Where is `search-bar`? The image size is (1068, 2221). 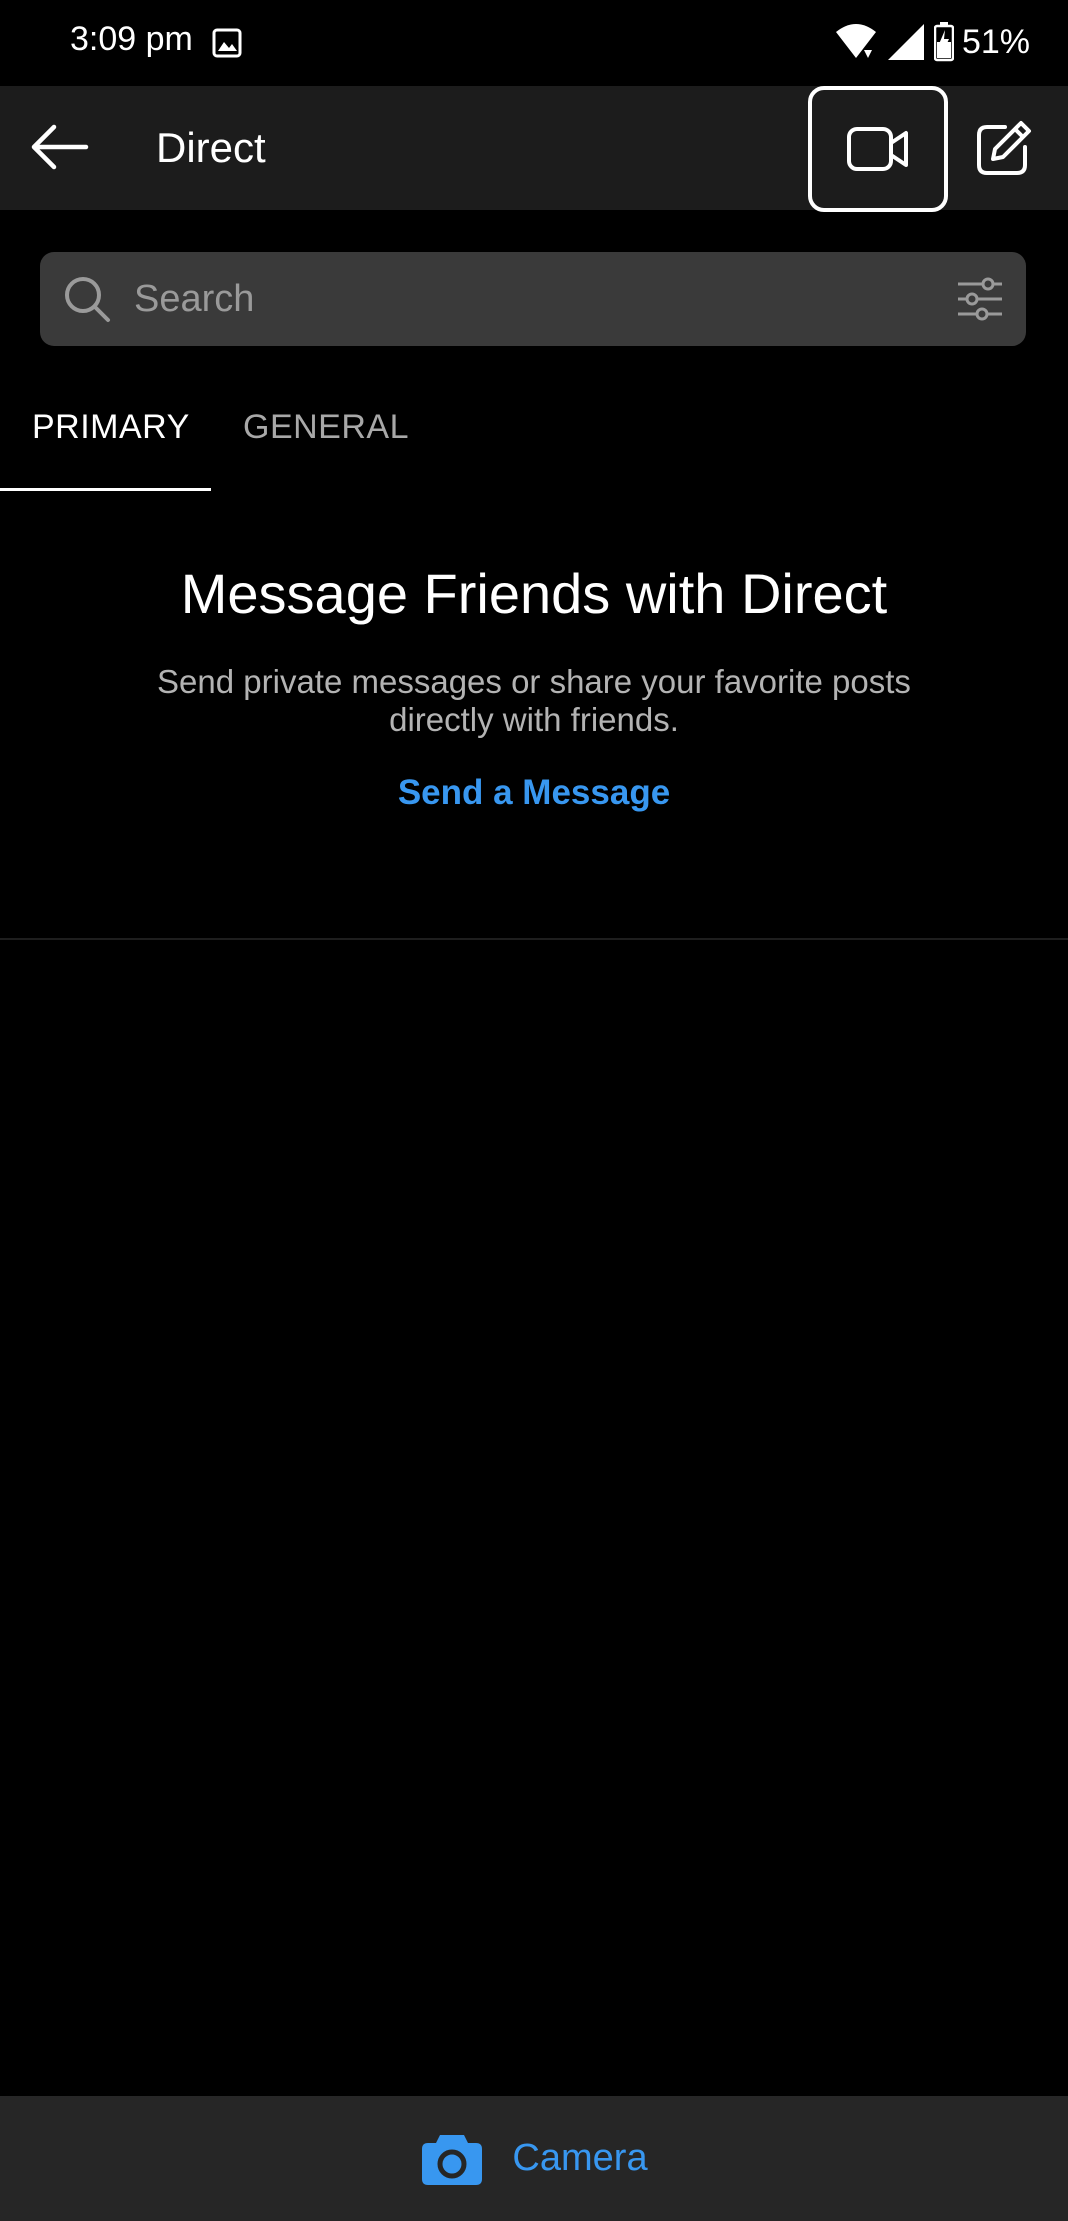 search-bar is located at coordinates (533, 299).